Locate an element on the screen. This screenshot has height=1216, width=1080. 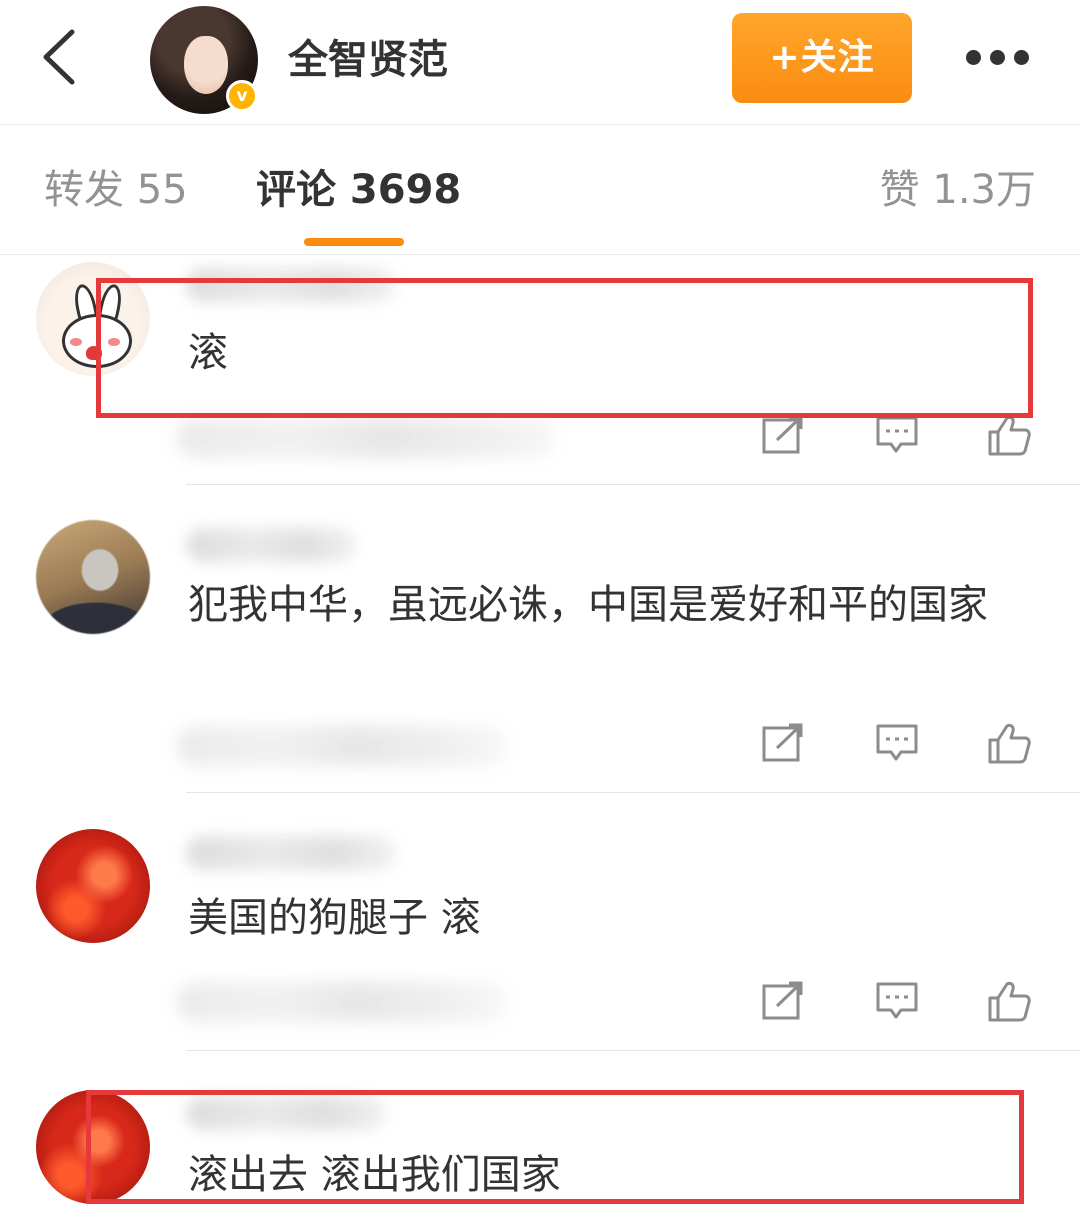
comment-text: 犯我中华，虽远必诛，中国是爱好和平的国家 is located at coordinates (588, 605).